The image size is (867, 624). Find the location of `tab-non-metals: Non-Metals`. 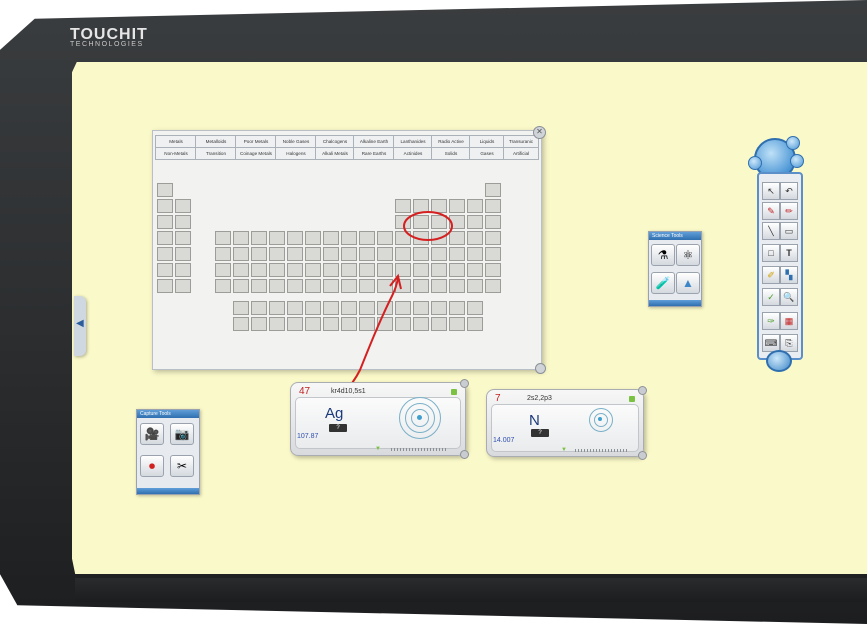

tab-non-metals: Non-Metals is located at coordinates (176, 153).